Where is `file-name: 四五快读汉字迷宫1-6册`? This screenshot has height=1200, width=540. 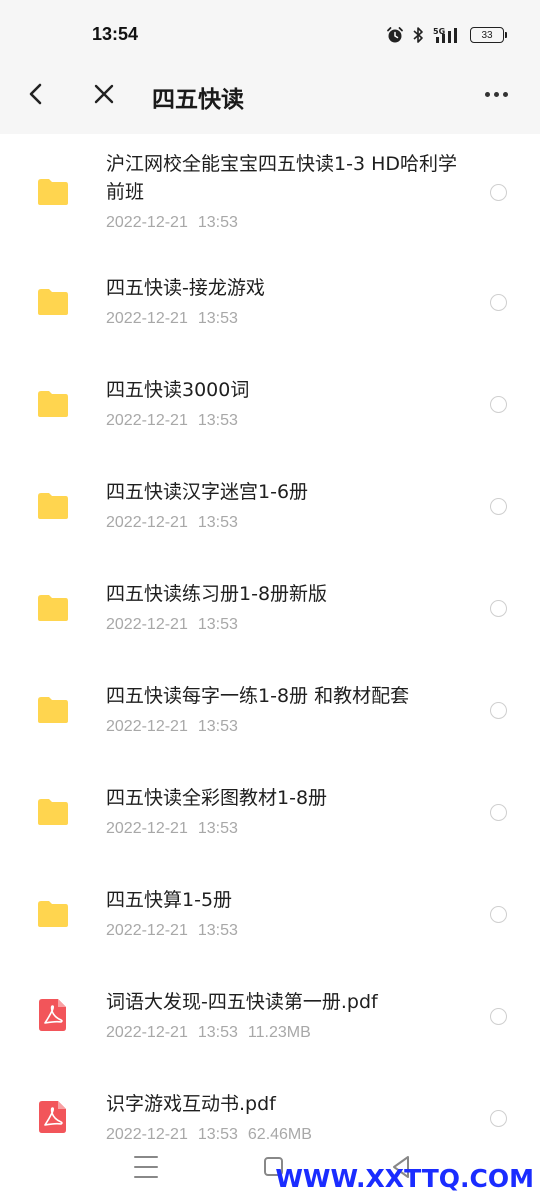 file-name: 四五快读汉字迷宫1-6册 is located at coordinates (286, 492).